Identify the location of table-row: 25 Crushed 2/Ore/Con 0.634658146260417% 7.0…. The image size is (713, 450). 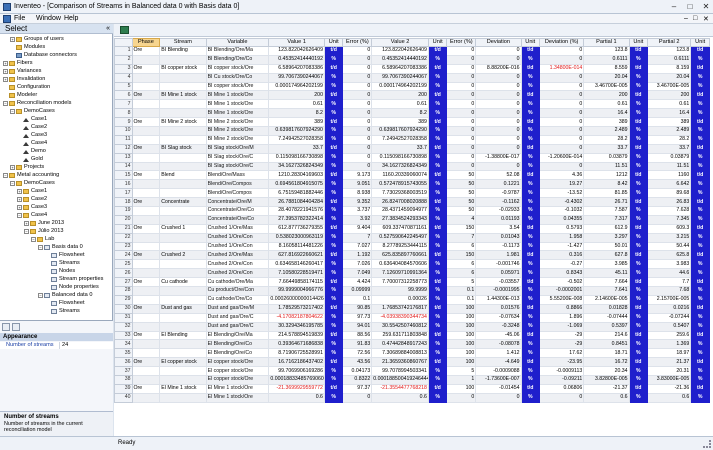
(412, 264).